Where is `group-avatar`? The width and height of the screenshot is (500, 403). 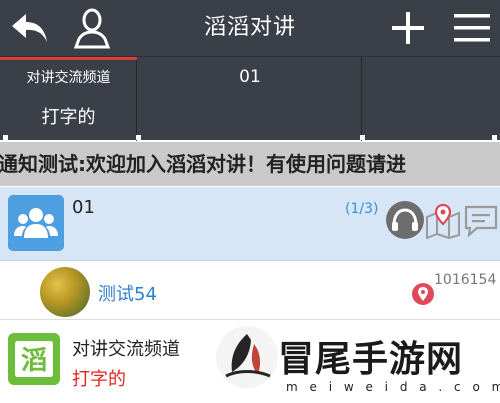
group-avatar is located at coordinates (36, 223).